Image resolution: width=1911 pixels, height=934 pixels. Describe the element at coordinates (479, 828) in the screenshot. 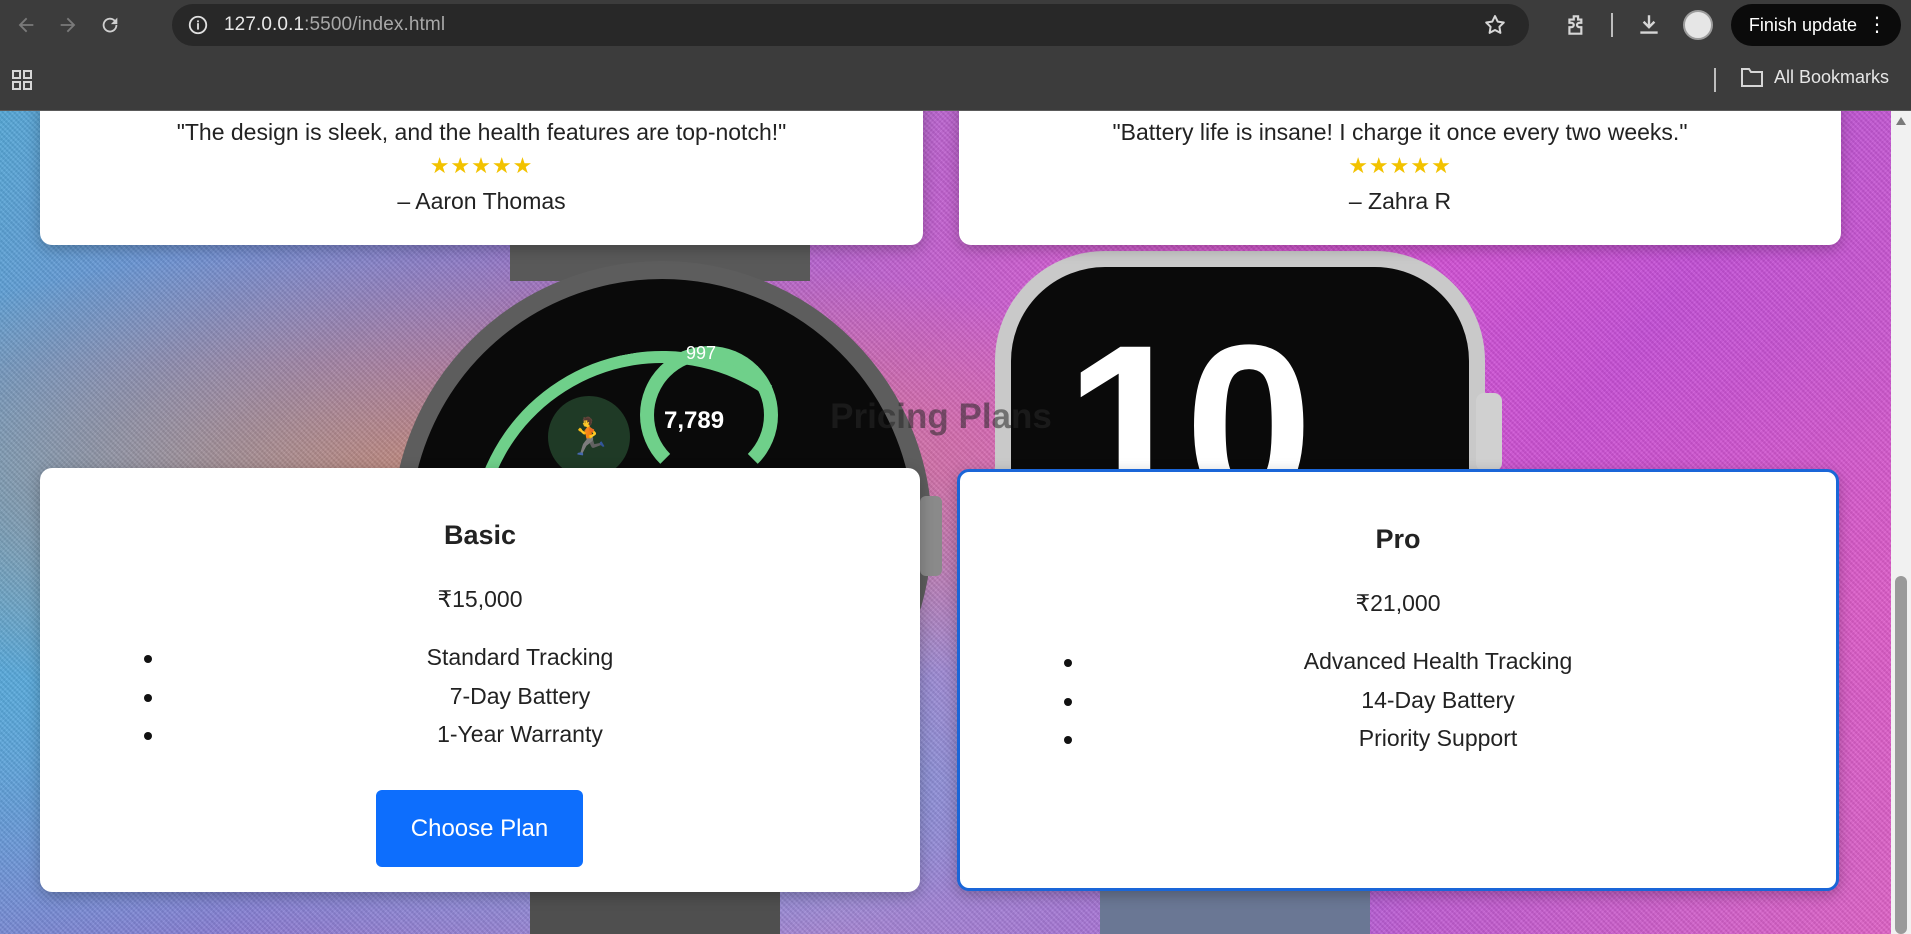

I see `choose-plan-button: Choose Plan` at that location.